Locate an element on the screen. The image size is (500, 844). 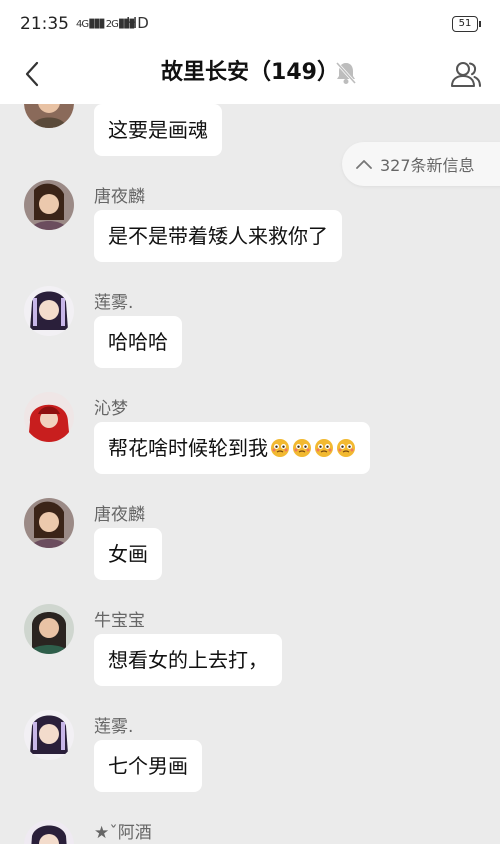
message-bubble: 这要是画魂 is located at coordinates (158, 130).